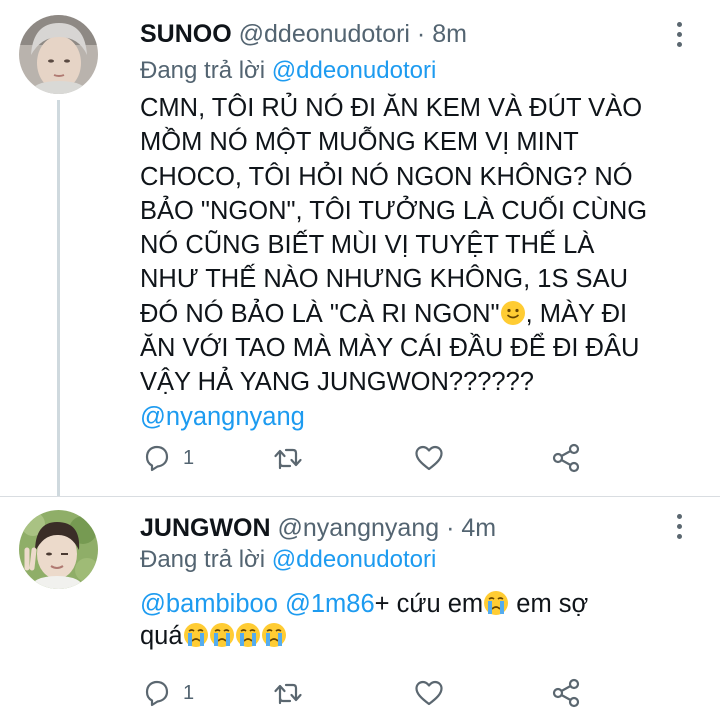  What do you see at coordinates (330, 604) in the screenshot?
I see `mention-link: @1m86` at bounding box center [330, 604].